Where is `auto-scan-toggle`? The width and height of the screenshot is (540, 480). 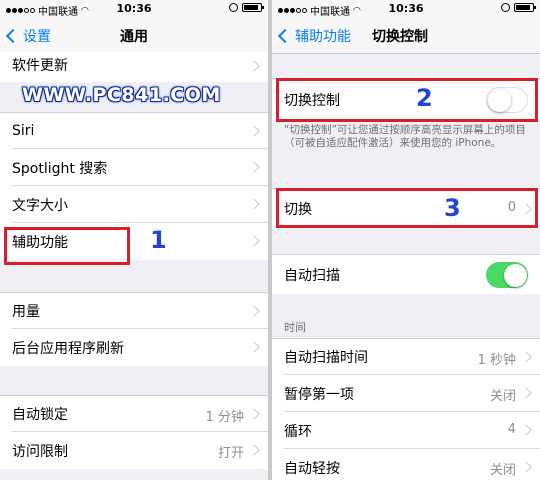
auto-scan-toggle is located at coordinates (507, 275).